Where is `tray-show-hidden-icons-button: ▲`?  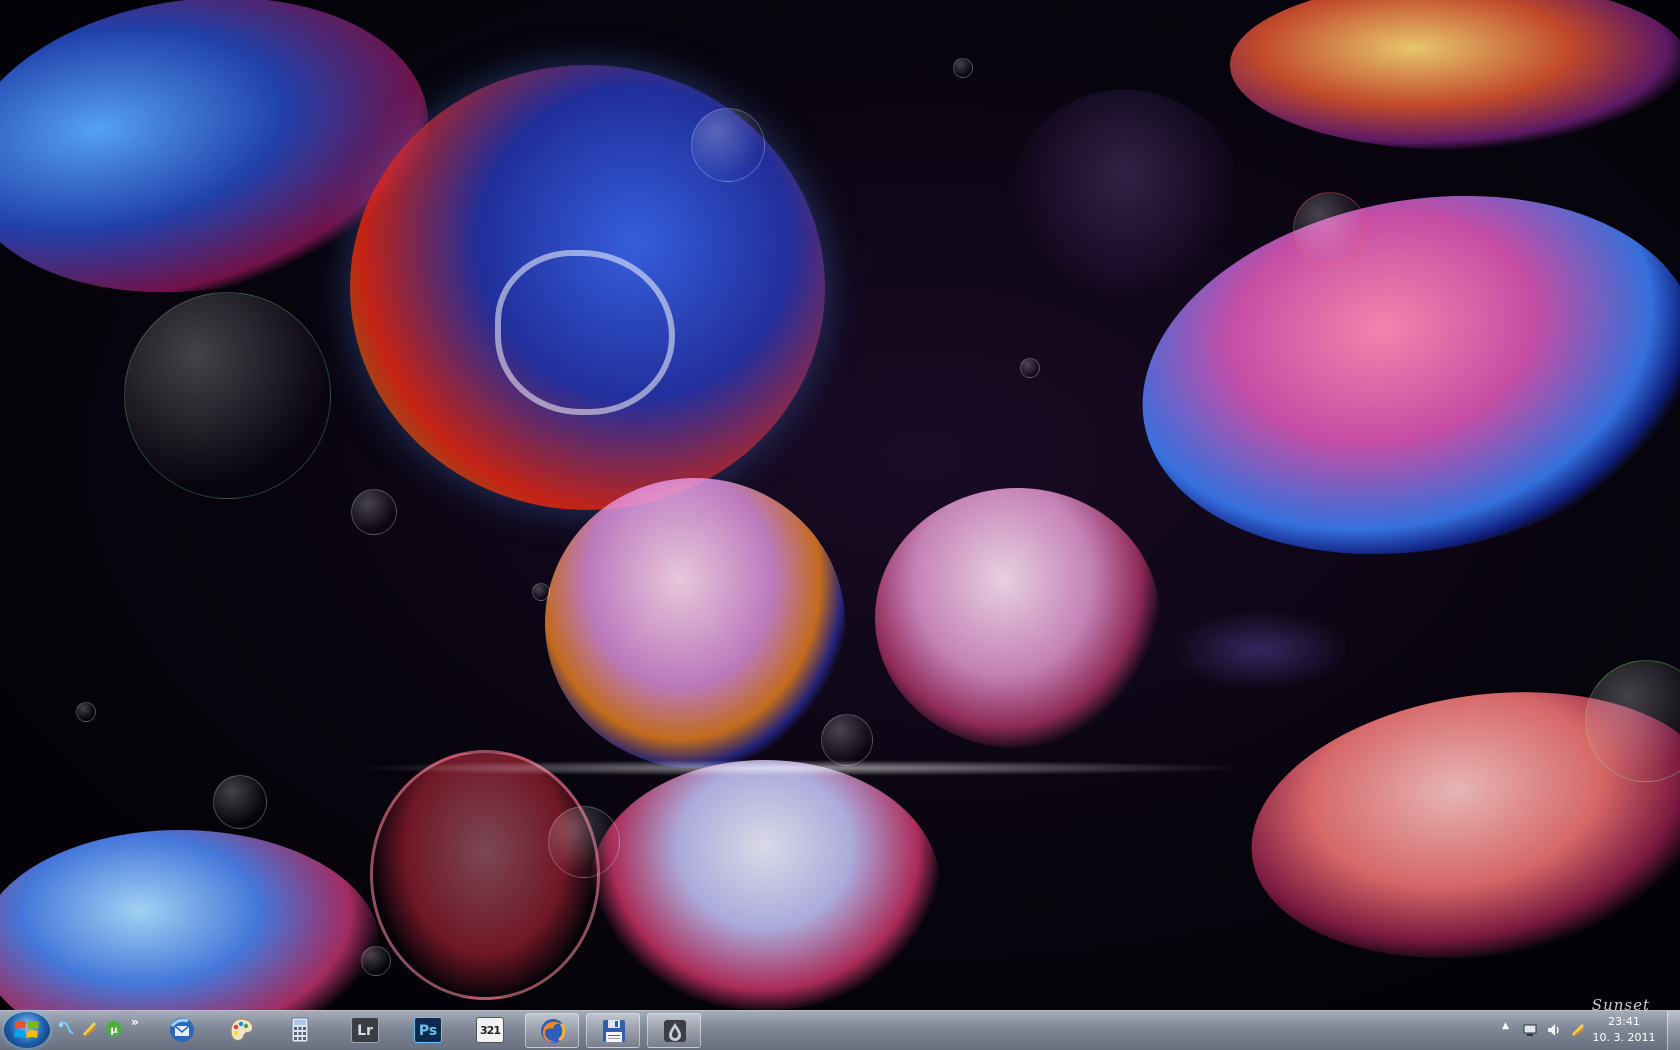 tray-show-hidden-icons-button: ▲ is located at coordinates (1505, 1026).